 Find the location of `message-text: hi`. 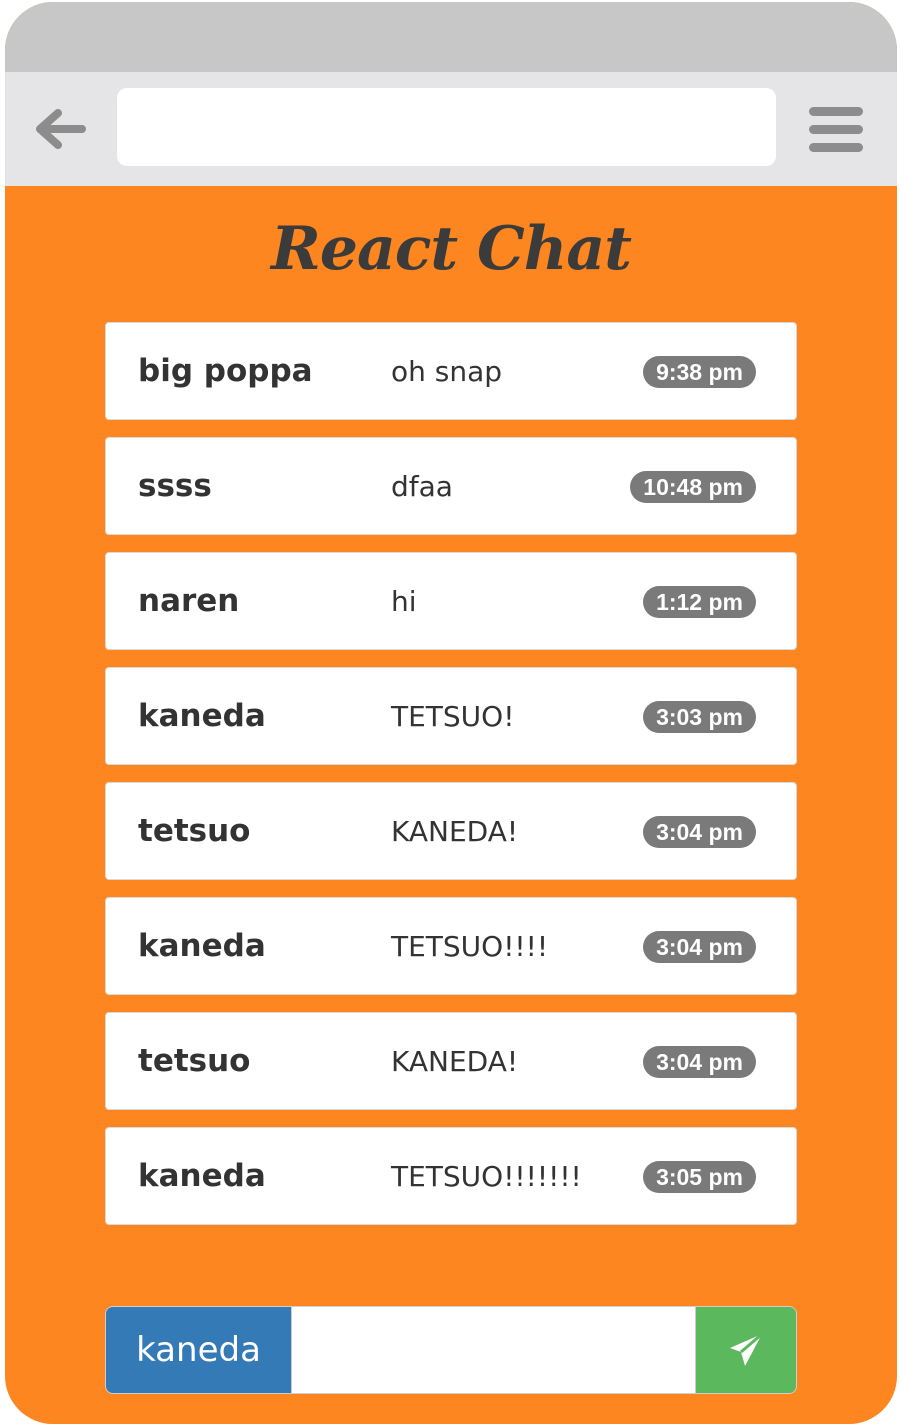

message-text: hi is located at coordinates (404, 601).